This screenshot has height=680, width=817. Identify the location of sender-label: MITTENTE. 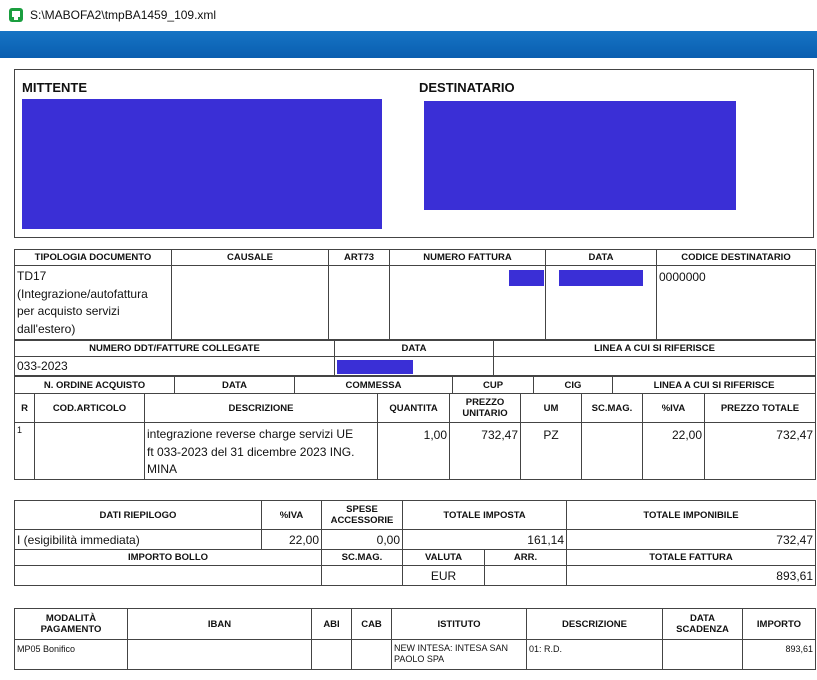
(54, 87).